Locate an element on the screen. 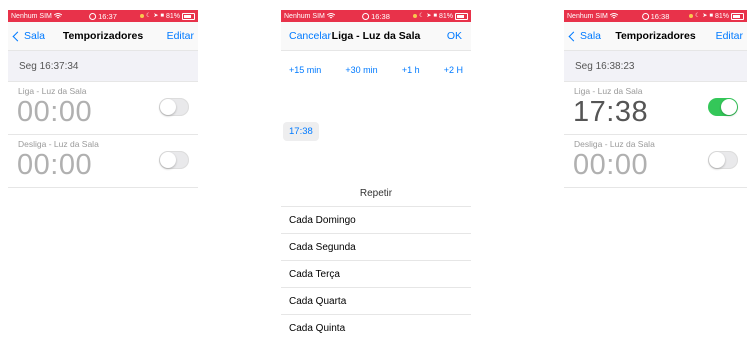 This screenshot has width=747, height=340. cancel-button: Cancelar is located at coordinates (306, 36).